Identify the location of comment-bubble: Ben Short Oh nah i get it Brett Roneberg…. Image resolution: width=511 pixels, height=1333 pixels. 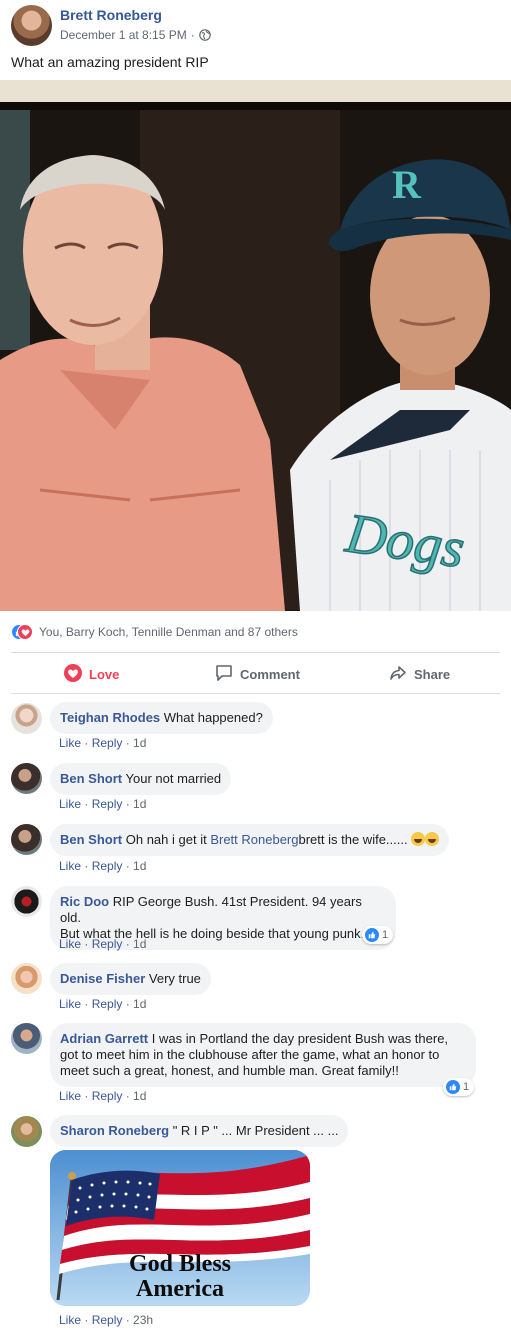
(250, 840).